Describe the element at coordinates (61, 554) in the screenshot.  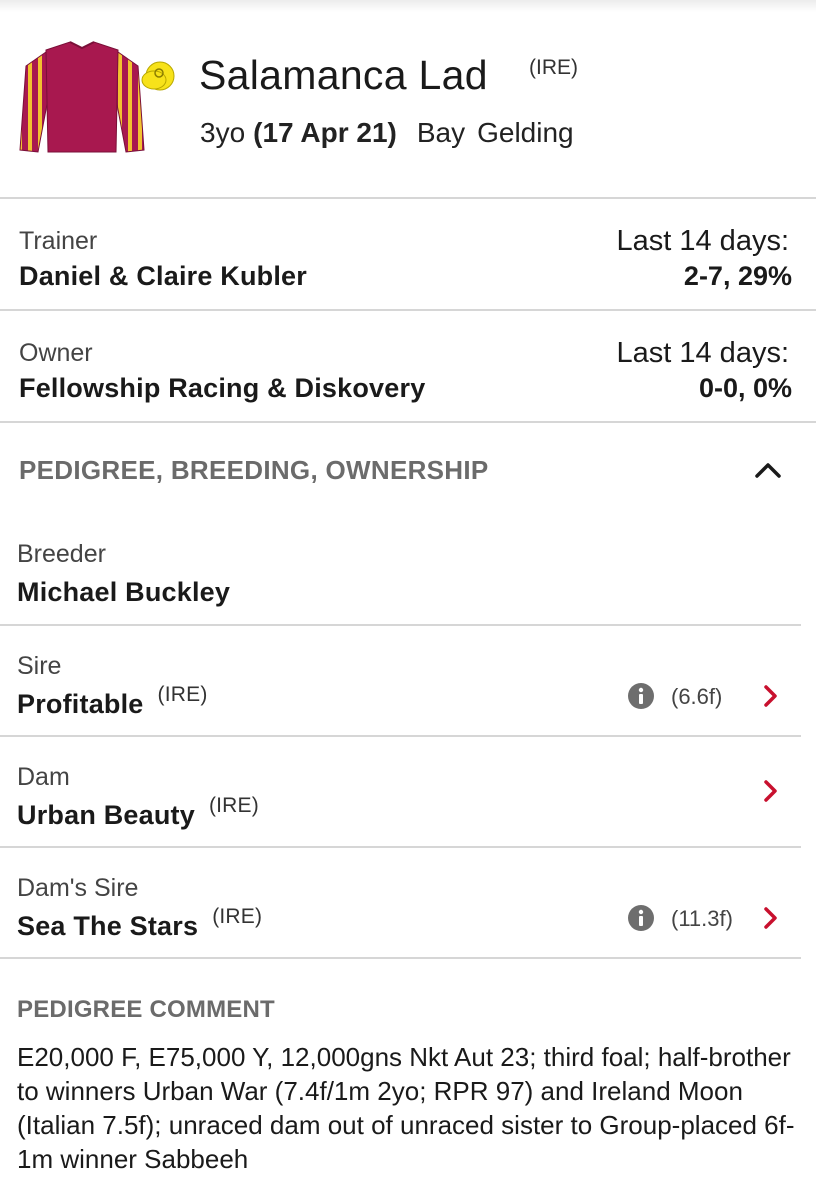
I see `breeder-label: Breeder` at that location.